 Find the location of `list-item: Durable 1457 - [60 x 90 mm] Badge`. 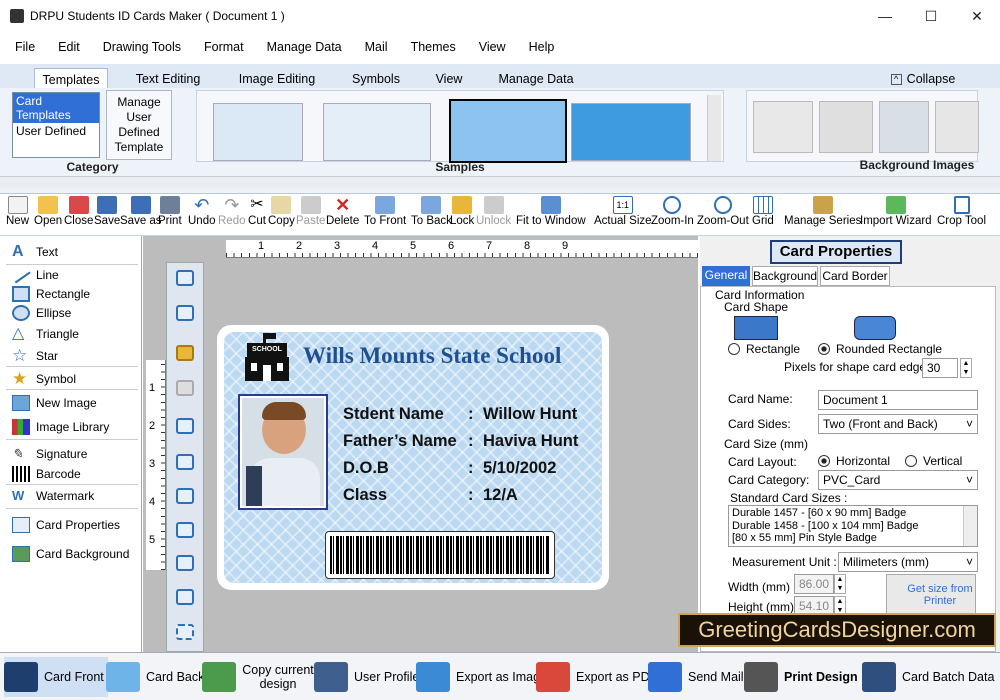

list-item: Durable 1457 - [60 x 90 mm] Badge is located at coordinates (853, 513).